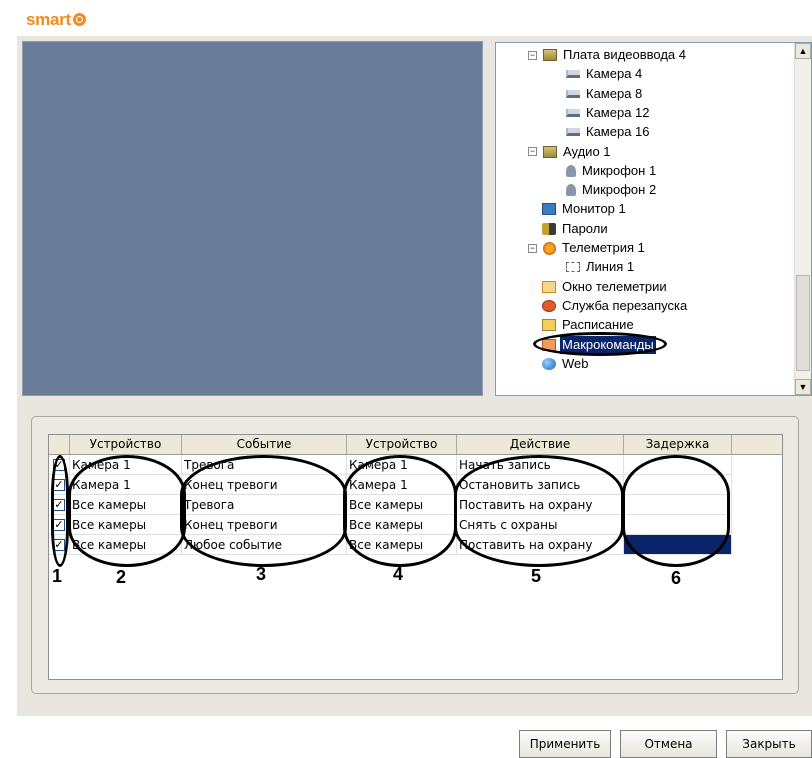 The width and height of the screenshot is (812, 758). What do you see at coordinates (802, 219) in the screenshot?
I see `tree-scrollbar: ▲ ▼` at bounding box center [802, 219].